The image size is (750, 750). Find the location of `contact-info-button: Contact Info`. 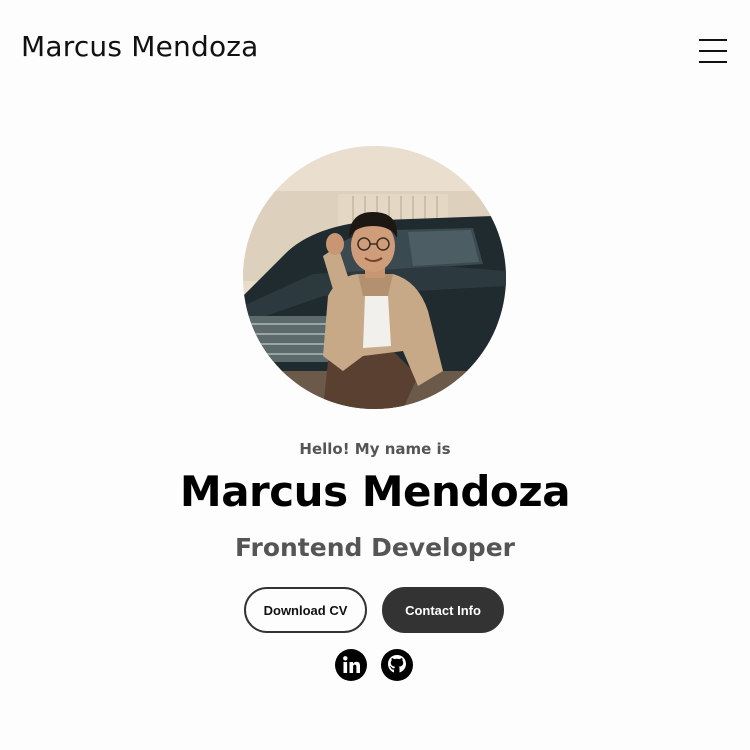

contact-info-button: Contact Info is located at coordinates (443, 610).